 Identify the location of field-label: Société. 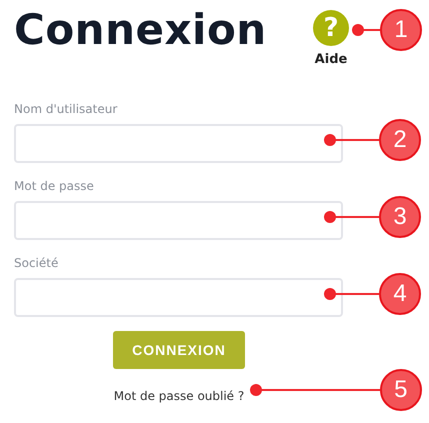
(37, 263).